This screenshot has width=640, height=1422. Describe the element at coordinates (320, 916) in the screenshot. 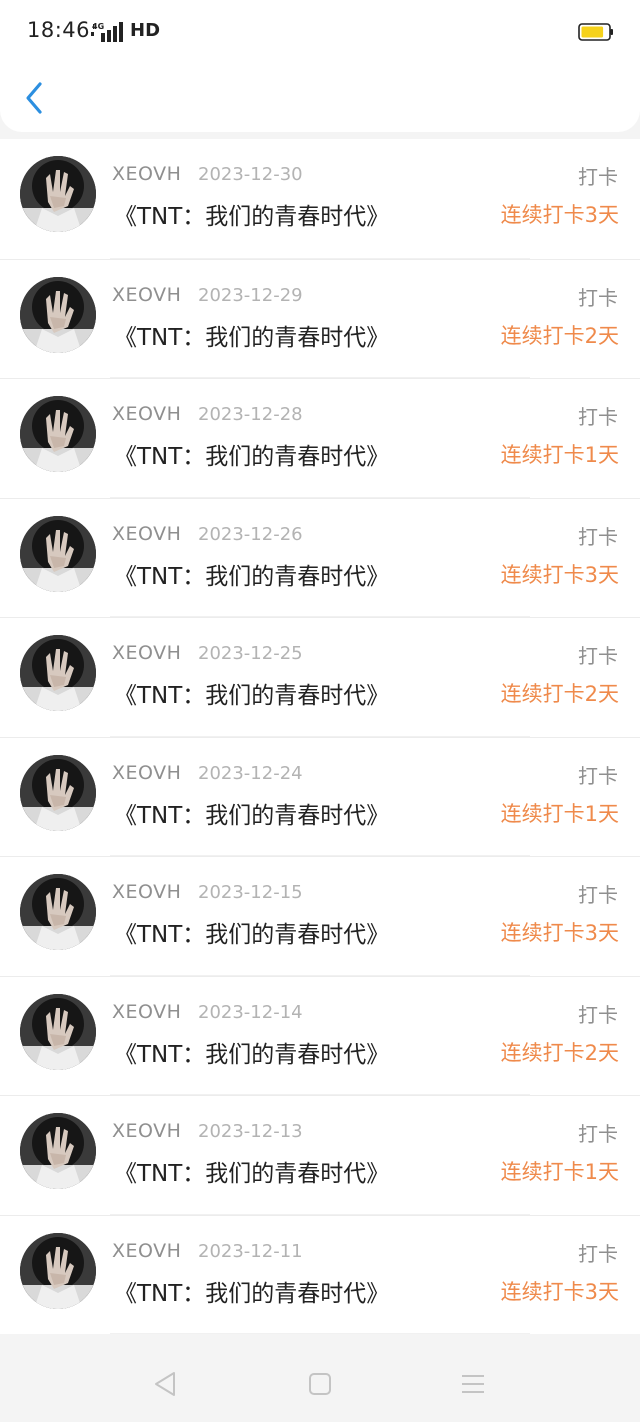

I see `list-item: XEOVH 2023-12-15 《TNT：我们的青春时代》 打卡 连续打卡3天` at that location.